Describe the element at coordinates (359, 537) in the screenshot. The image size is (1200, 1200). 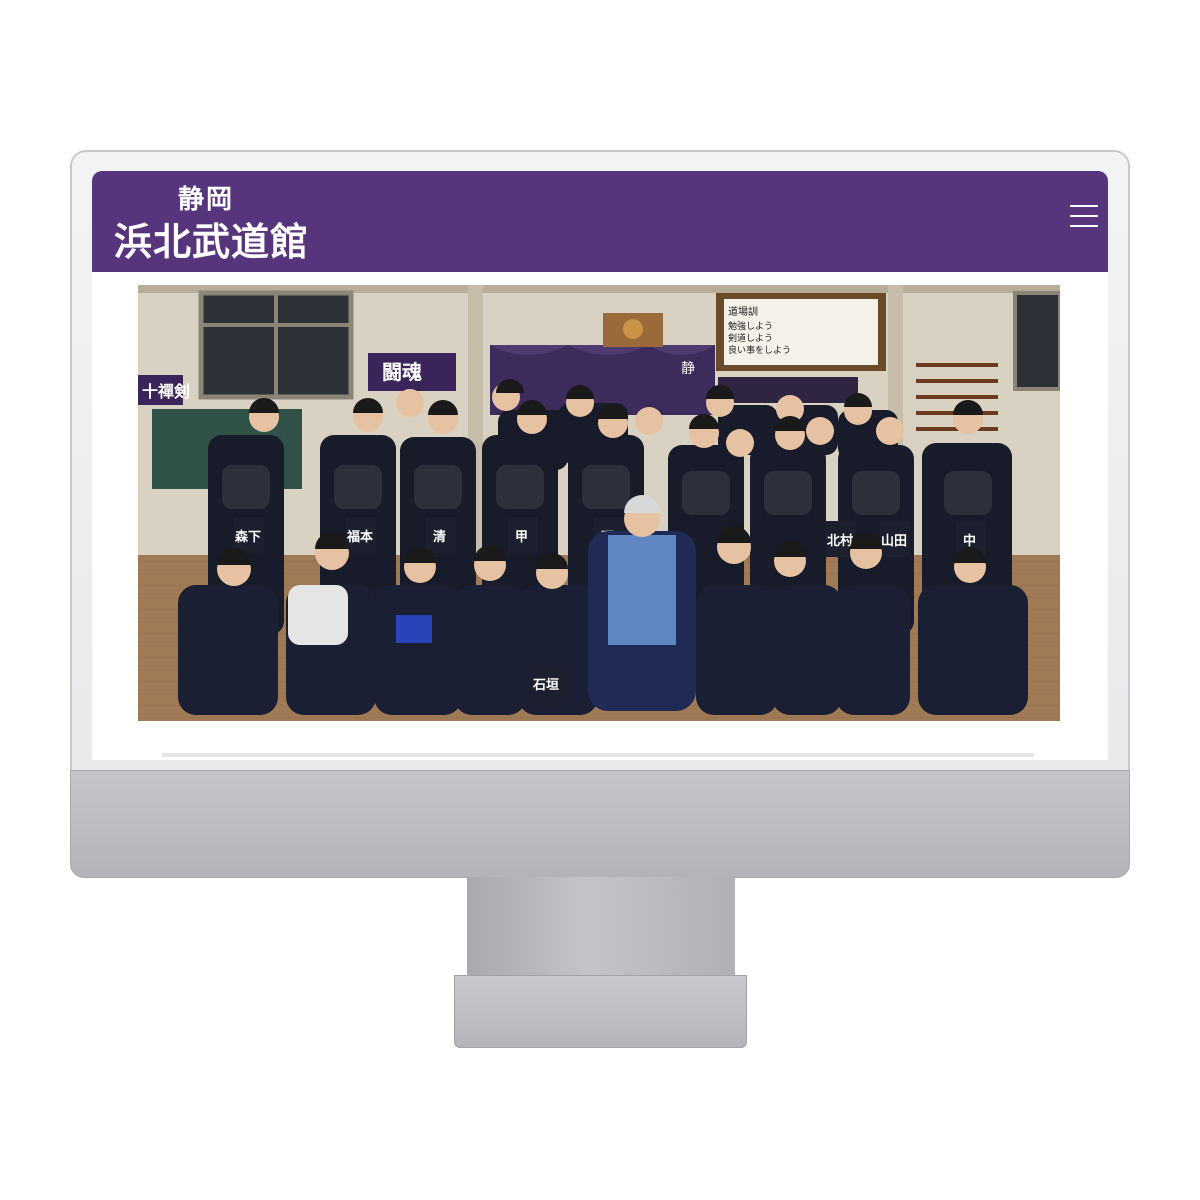
I see `name-tag: 福本` at that location.